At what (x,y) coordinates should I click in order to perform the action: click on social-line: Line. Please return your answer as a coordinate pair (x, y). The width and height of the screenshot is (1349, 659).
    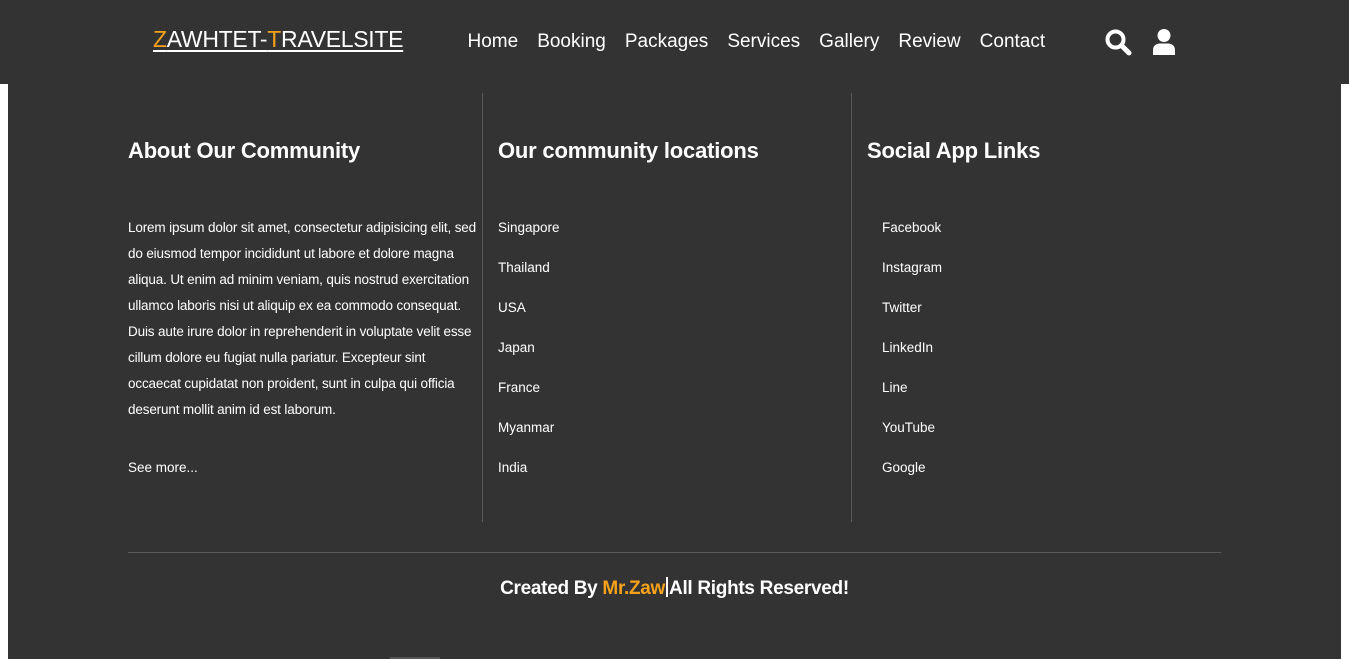
    Looking at the image, I should click on (912, 399).